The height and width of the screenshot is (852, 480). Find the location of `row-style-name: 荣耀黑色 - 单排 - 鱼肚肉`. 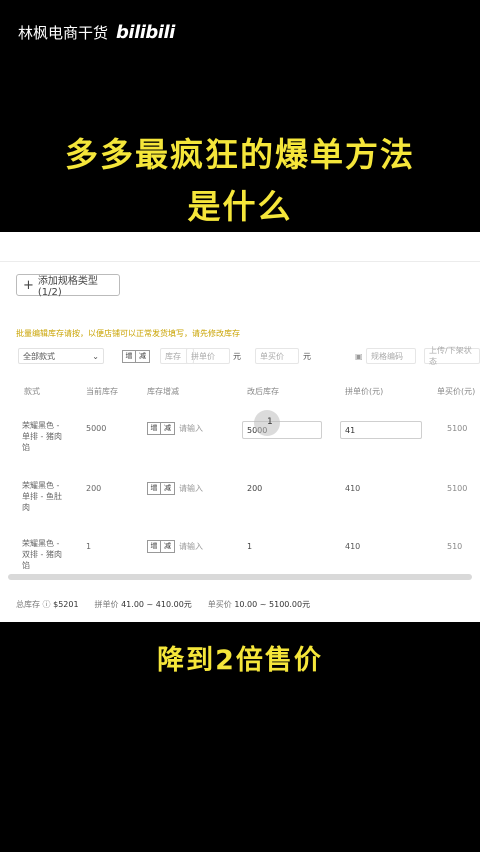

row-style-name: 荣耀黑色 - 单排 - 鱼肚肉 is located at coordinates (42, 496).